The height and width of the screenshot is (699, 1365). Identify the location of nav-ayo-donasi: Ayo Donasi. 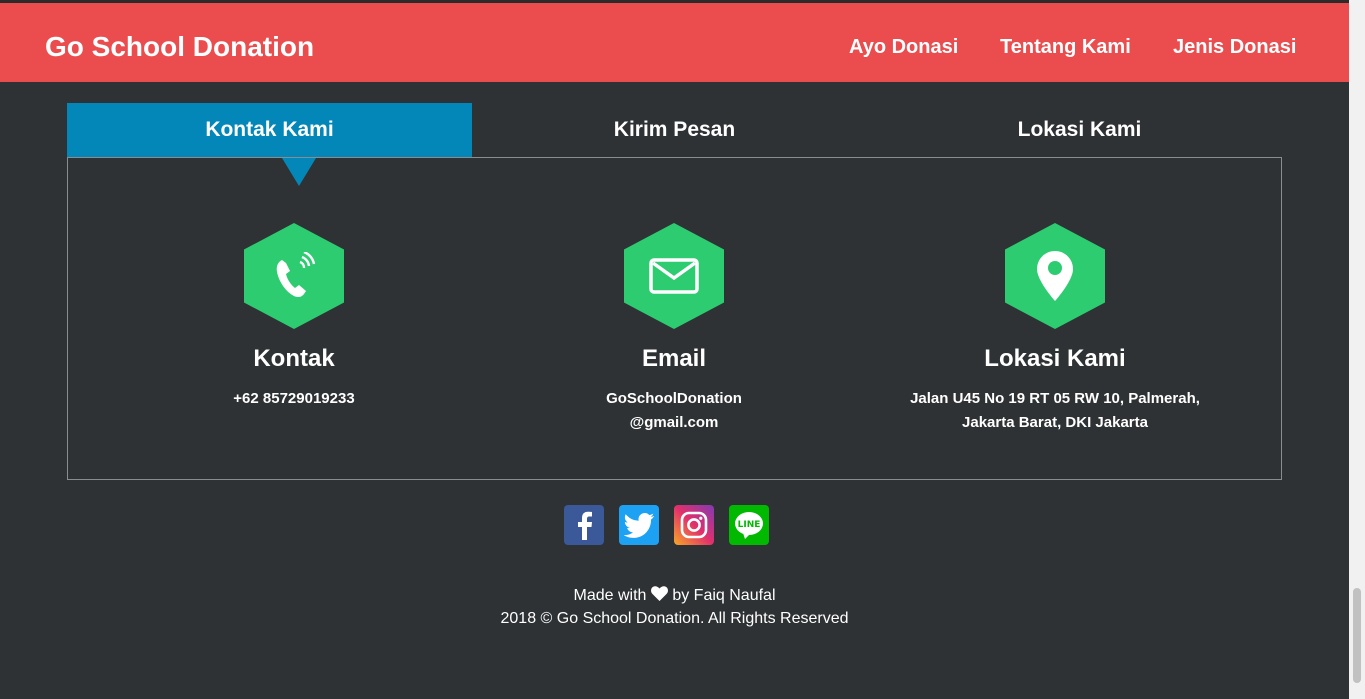
(903, 47).